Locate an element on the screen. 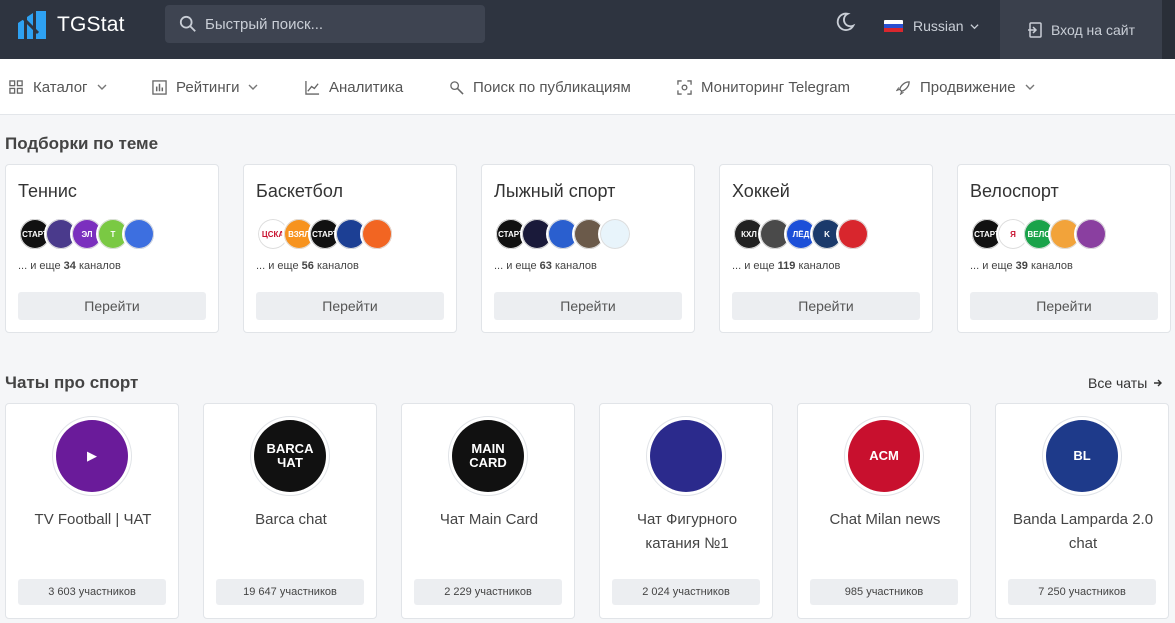 Image resolution: width=1175 pixels, height=623 pixels. chat-name: Banda Lamparda 2.0 chat is located at coordinates (1083, 531).